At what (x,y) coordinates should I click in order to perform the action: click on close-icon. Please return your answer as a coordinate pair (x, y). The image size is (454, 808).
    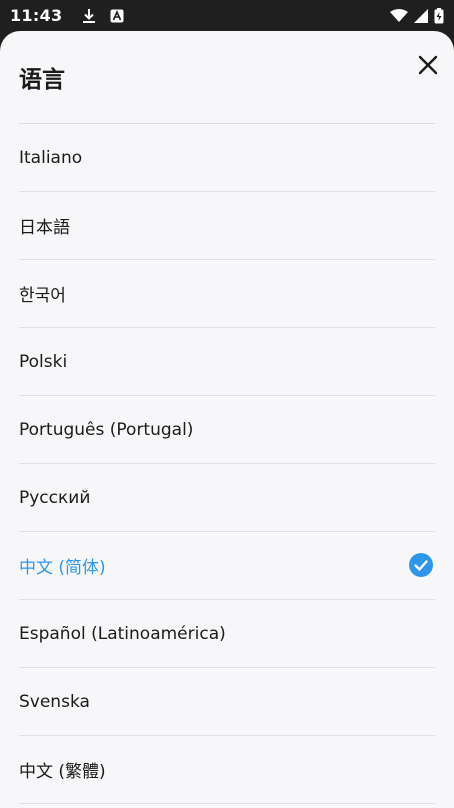
    Looking at the image, I should click on (428, 65).